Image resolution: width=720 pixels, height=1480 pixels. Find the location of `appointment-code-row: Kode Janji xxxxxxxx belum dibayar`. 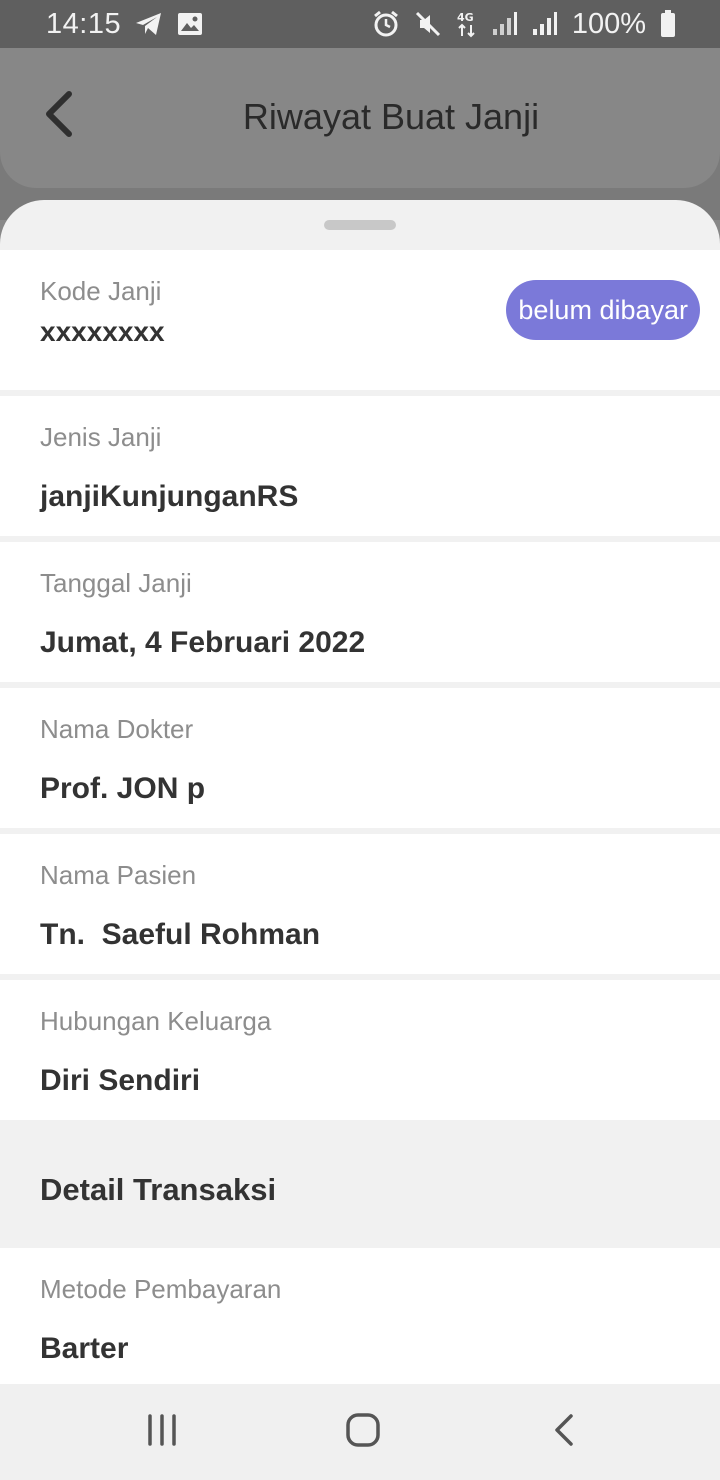

appointment-code-row: Kode Janji xxxxxxxx belum dibayar is located at coordinates (360, 320).